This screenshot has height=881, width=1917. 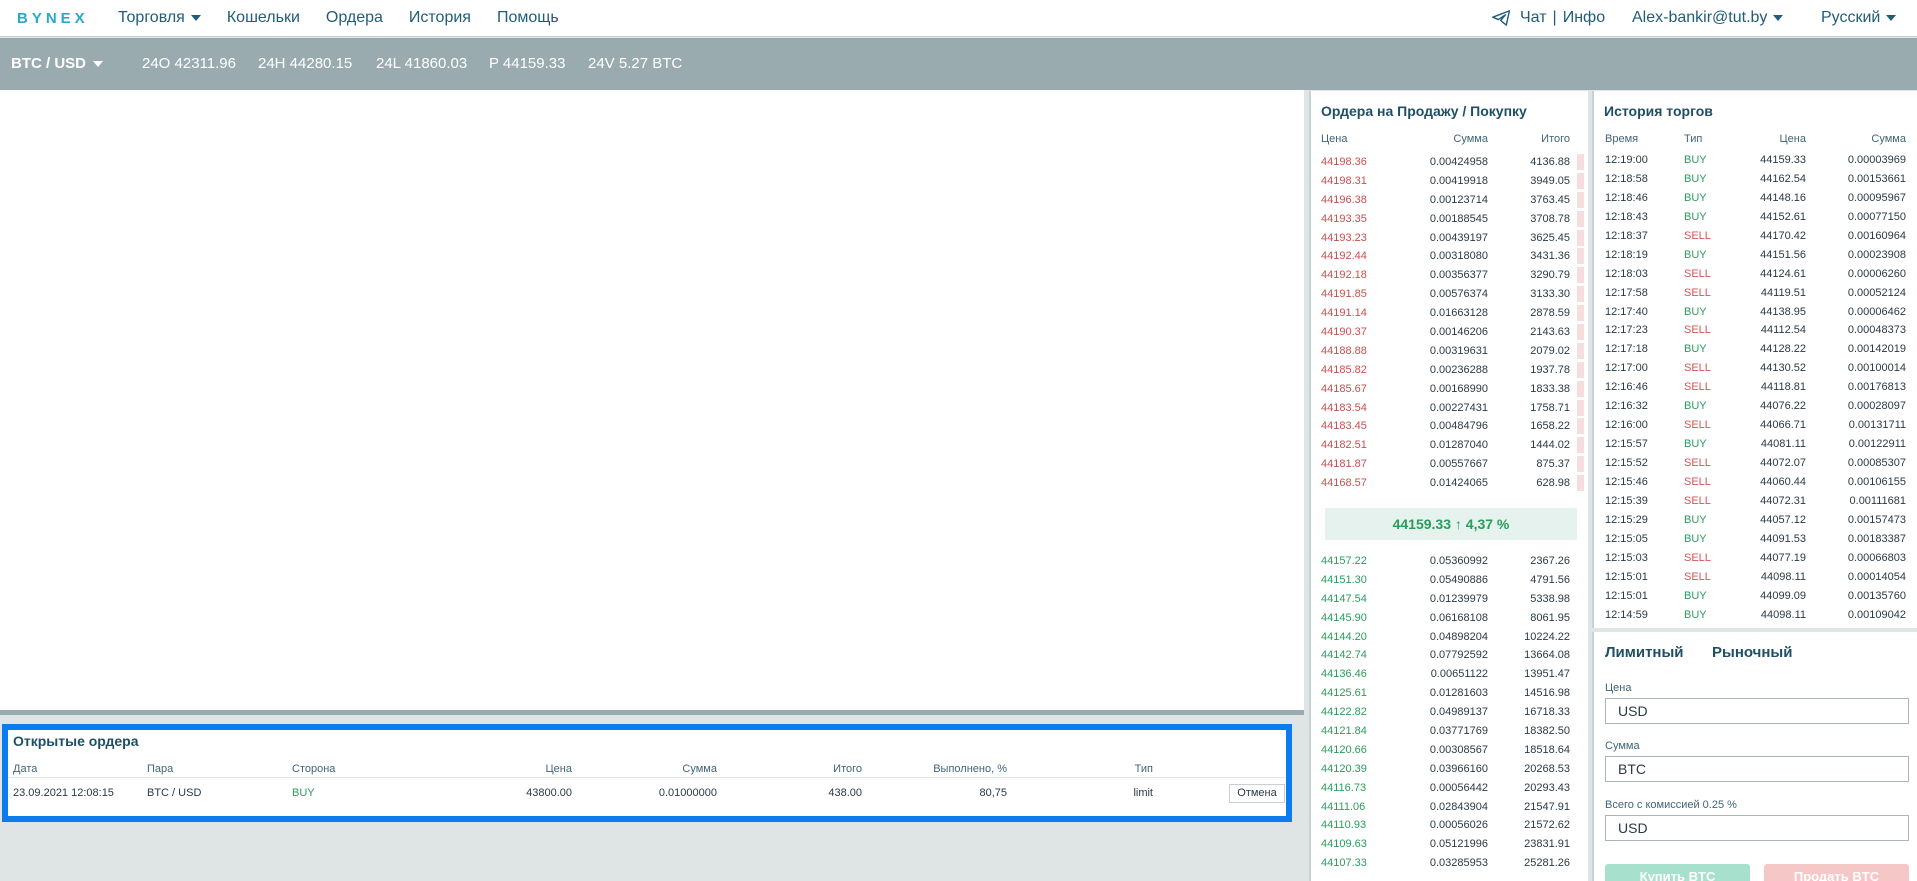 What do you see at coordinates (1755, 558) in the screenshot?
I see `table-row: 12:15:03 SELL 44077.19 0.00066803` at bounding box center [1755, 558].